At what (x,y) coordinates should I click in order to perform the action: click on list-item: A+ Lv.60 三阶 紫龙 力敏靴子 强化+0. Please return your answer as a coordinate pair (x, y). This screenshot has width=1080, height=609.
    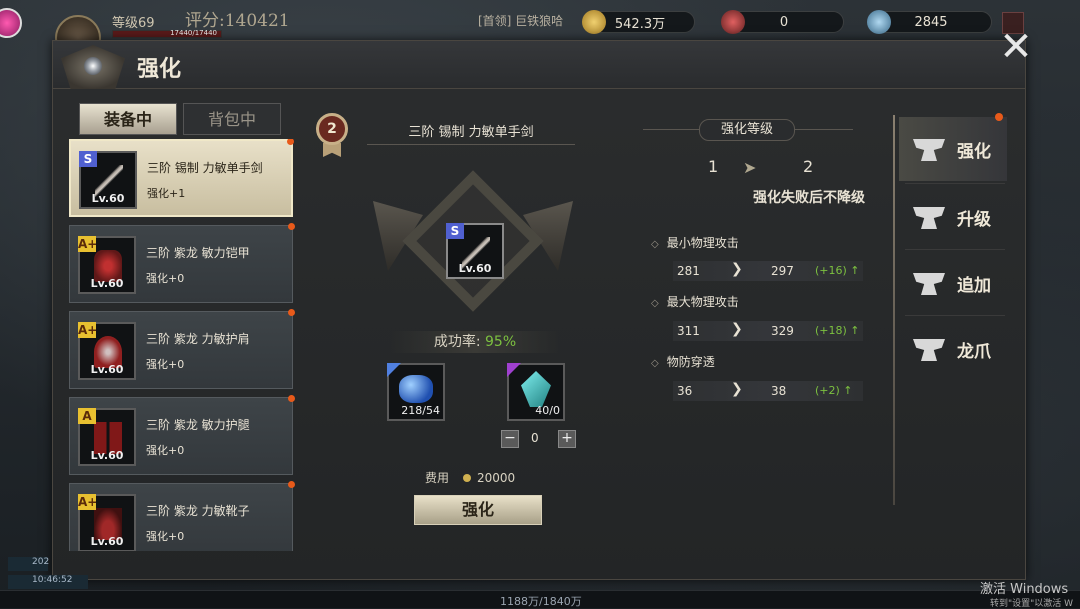
    Looking at the image, I should click on (182, 516).